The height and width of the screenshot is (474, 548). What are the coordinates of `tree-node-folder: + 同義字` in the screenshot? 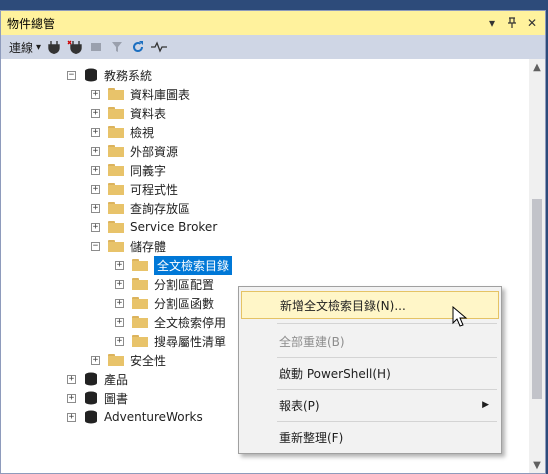 It's located at (128, 170).